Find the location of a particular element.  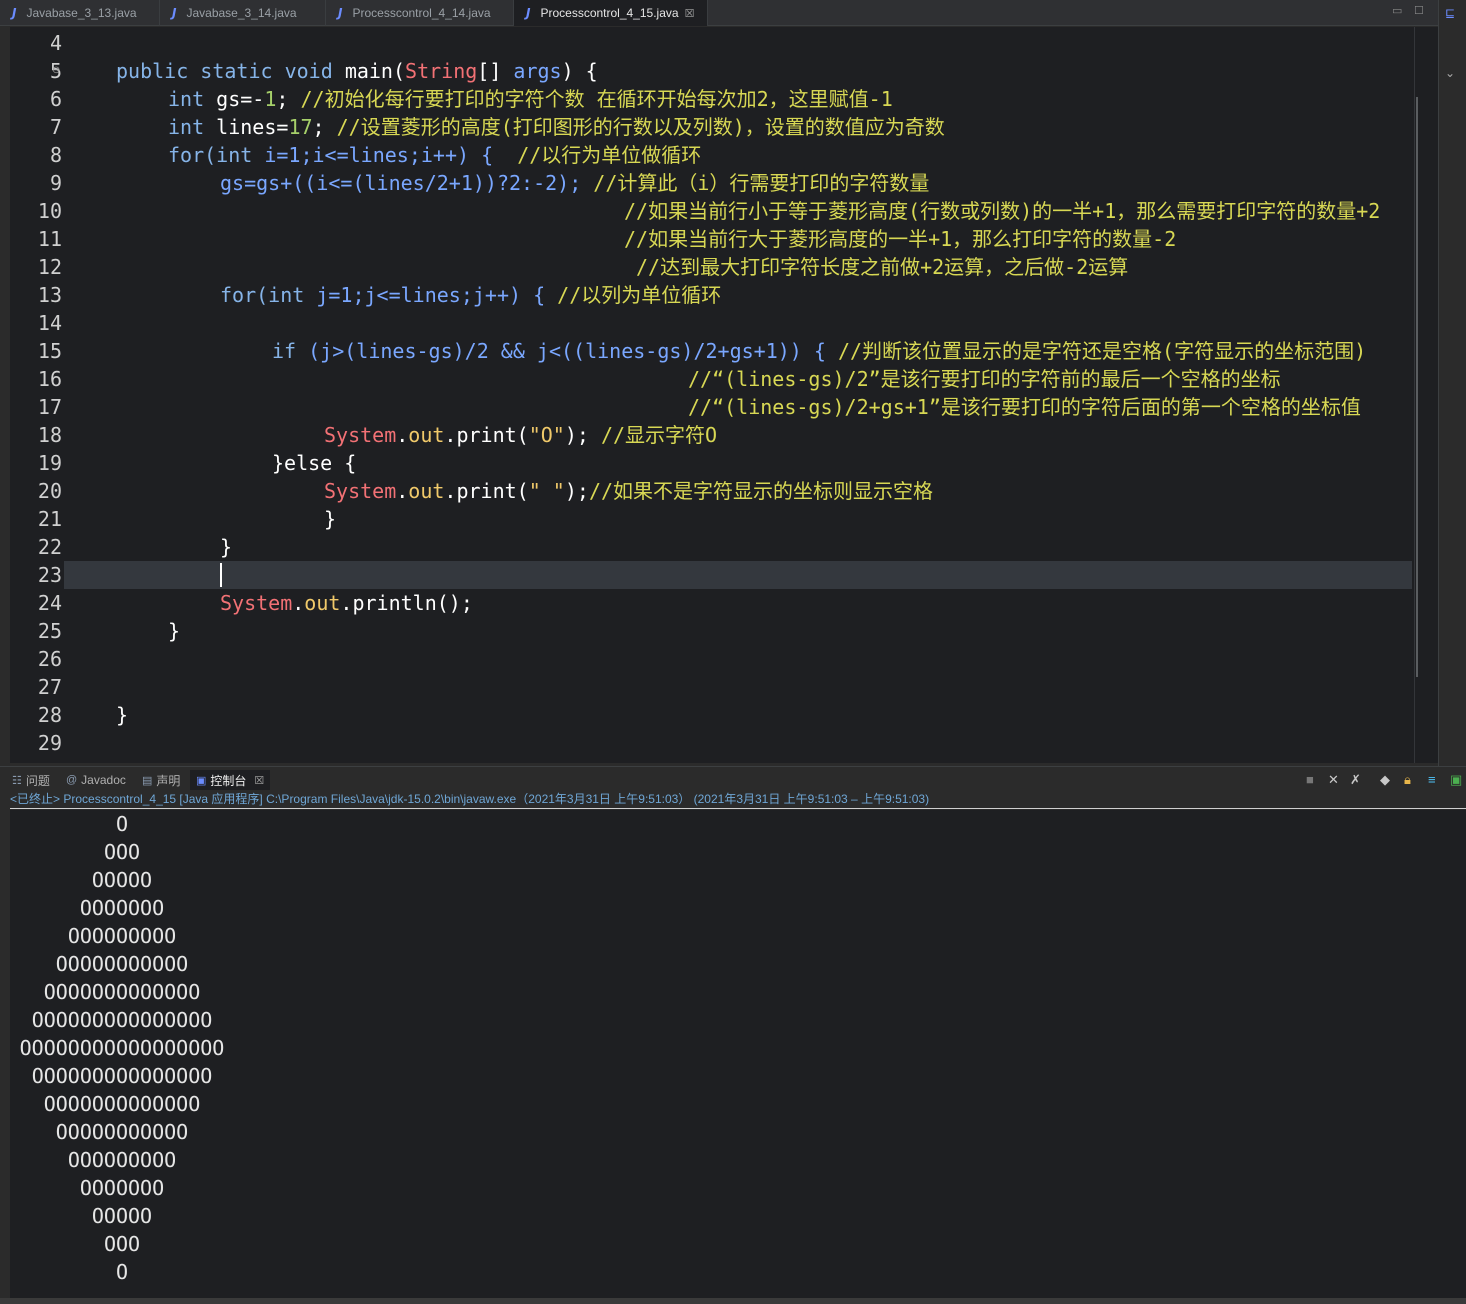

terminate-icon: ■ is located at coordinates (1310, 779).